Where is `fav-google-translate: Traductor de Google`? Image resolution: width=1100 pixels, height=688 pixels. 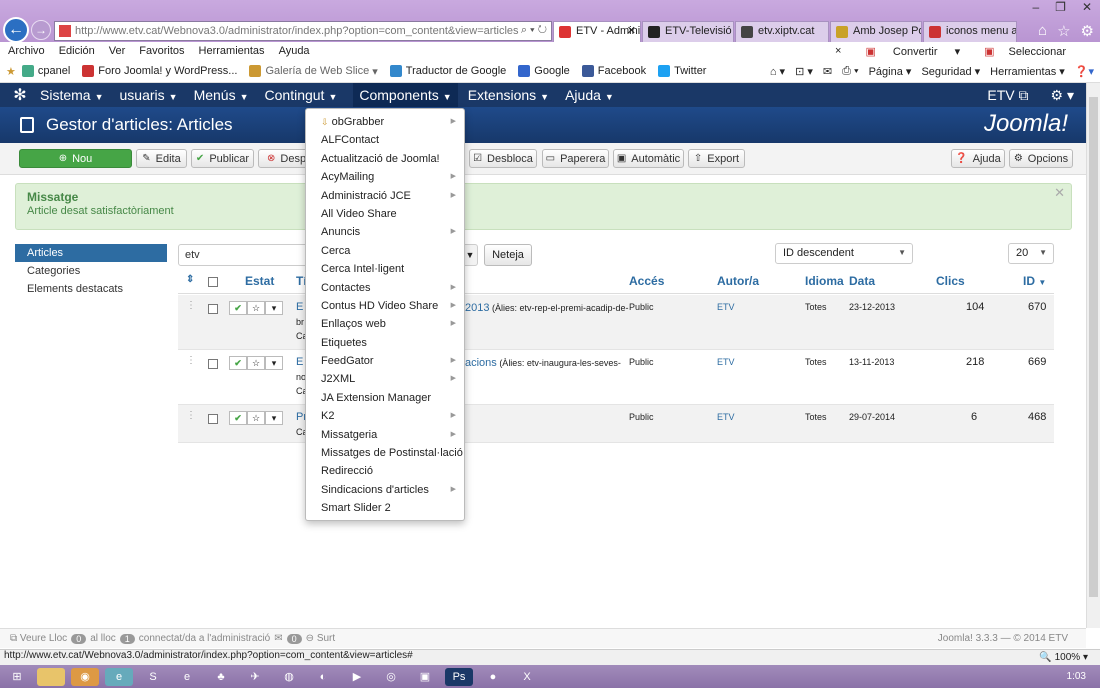
fav-google-translate: Traductor de Google is located at coordinates (447, 71).